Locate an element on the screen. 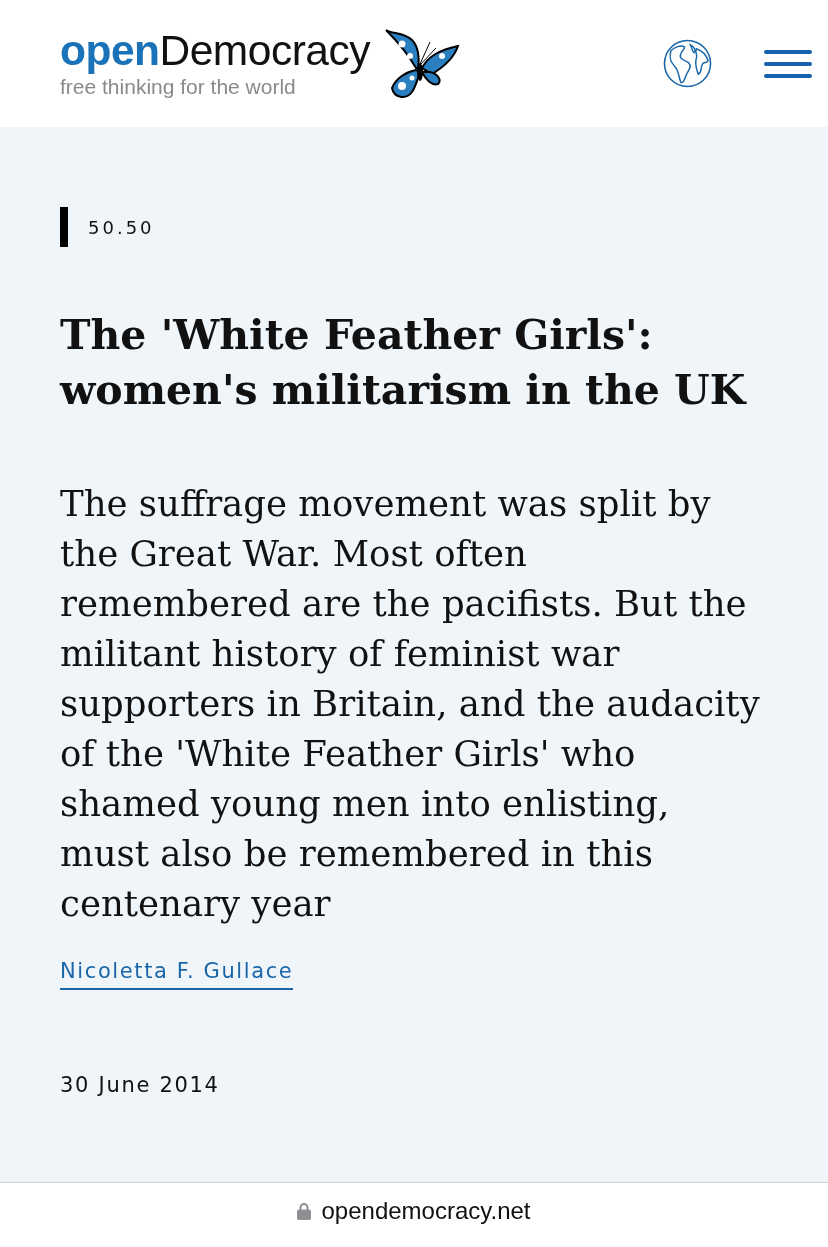 The height and width of the screenshot is (1247, 828). logo-tagline: free thinking for the world is located at coordinates (178, 86).